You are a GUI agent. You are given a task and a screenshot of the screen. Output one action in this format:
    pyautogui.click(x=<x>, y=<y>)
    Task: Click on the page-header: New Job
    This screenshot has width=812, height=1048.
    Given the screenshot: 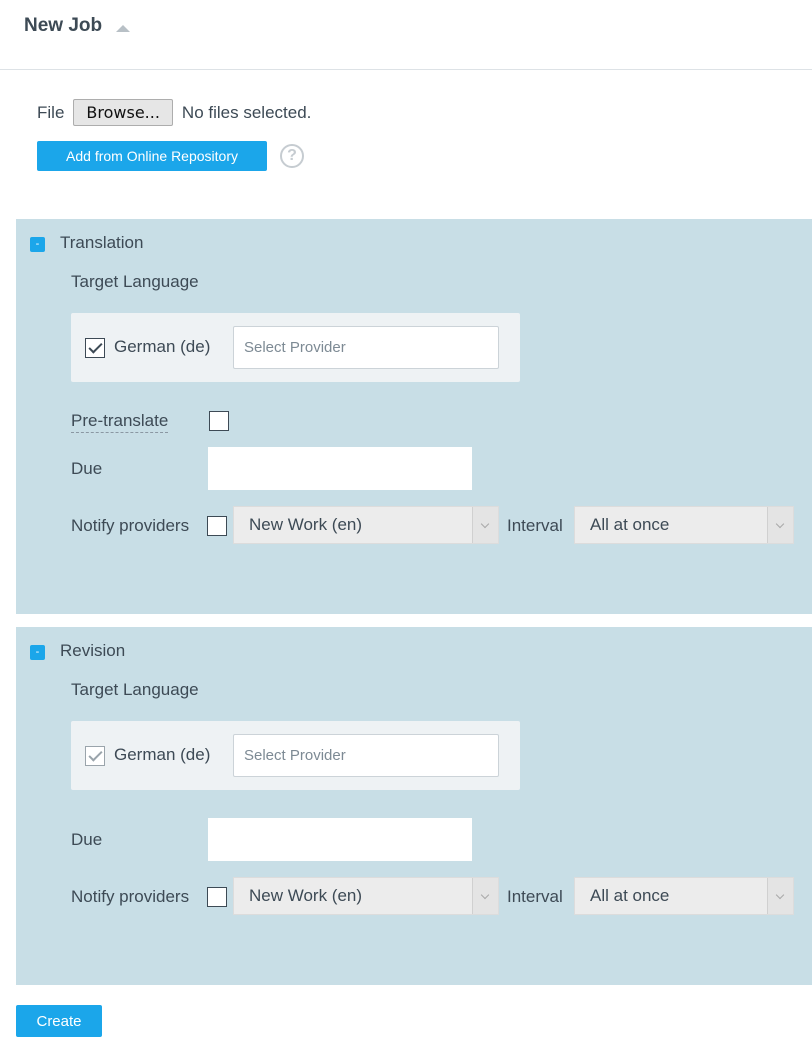 What is the action you would take?
    pyautogui.click(x=406, y=35)
    